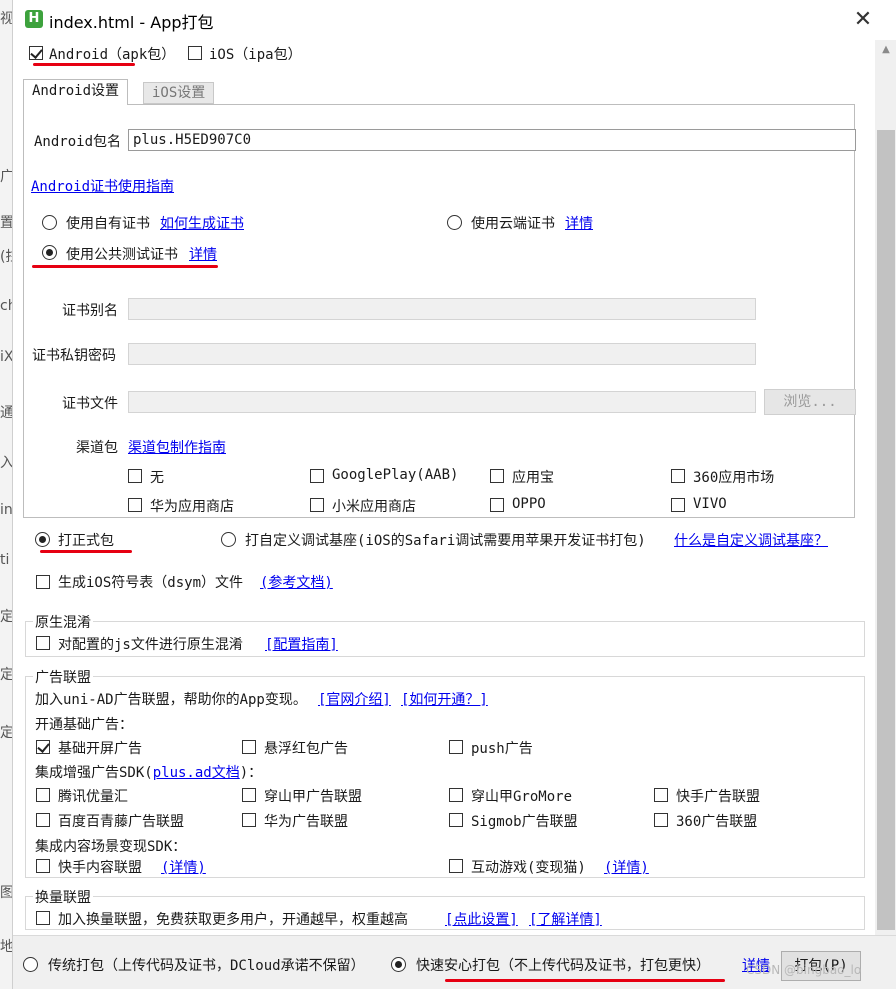  What do you see at coordinates (195, 53) in the screenshot?
I see `ios-checkbox` at bounding box center [195, 53].